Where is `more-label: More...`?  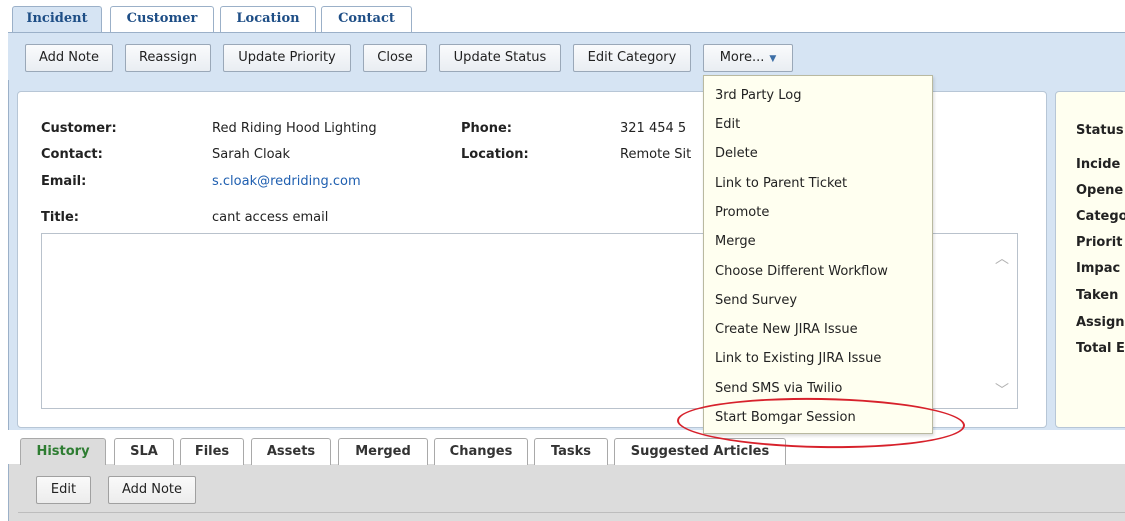
more-label: More... is located at coordinates (742, 57).